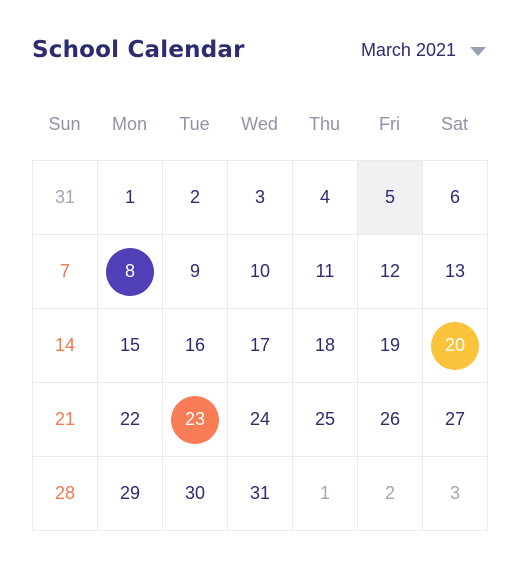  I want to click on calendar-day-cell: 19, so click(390, 346).